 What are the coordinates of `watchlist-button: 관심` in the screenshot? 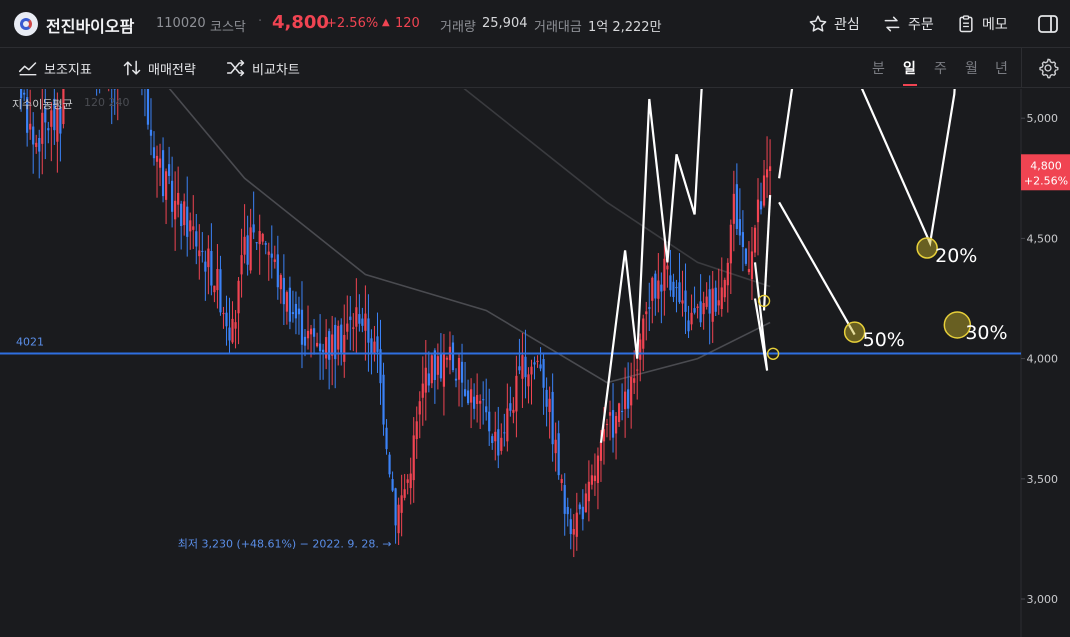 It's located at (834, 24).